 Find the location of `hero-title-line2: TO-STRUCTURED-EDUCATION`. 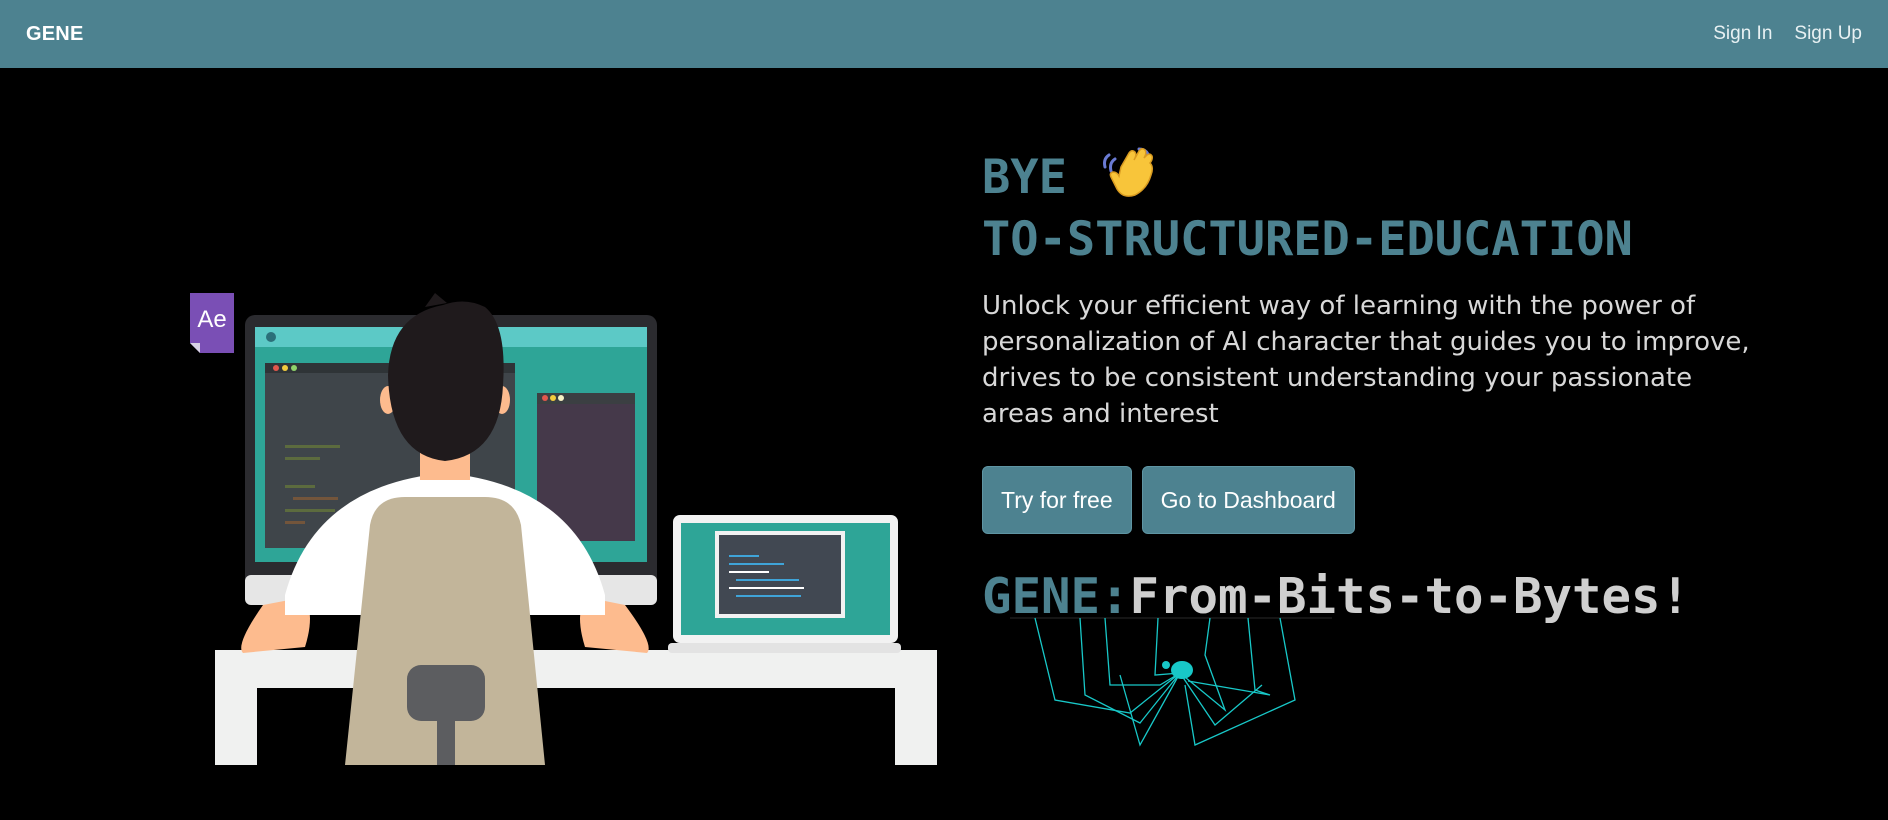

hero-title-line2: TO-STRUCTURED-EDUCATION is located at coordinates (1307, 239).